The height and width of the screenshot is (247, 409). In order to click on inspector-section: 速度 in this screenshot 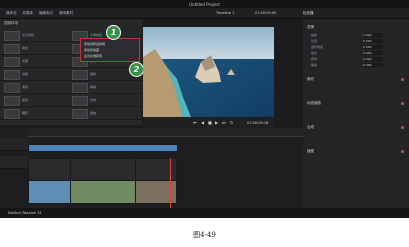, I will do `click(310, 151)`.